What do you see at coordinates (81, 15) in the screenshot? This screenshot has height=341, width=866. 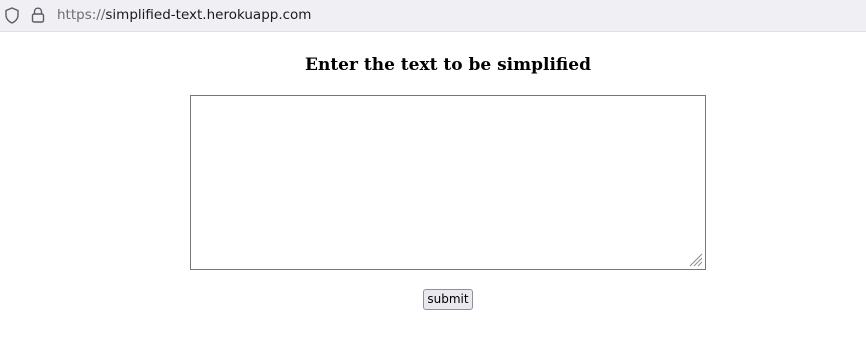 I see `url-scheme: https://` at bounding box center [81, 15].